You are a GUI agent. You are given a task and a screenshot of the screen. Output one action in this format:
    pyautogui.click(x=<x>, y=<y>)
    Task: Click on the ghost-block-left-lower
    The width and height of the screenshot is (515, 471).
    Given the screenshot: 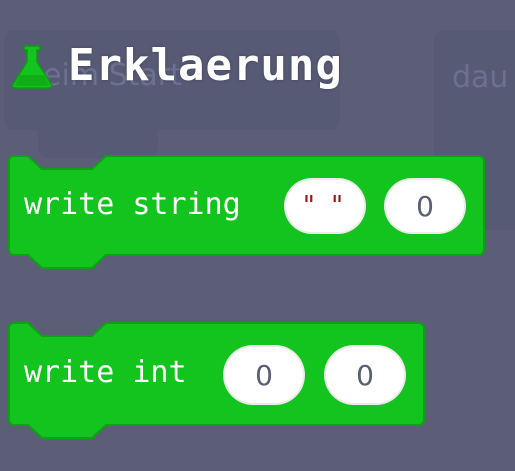 What is the action you would take?
    pyautogui.click(x=98, y=143)
    